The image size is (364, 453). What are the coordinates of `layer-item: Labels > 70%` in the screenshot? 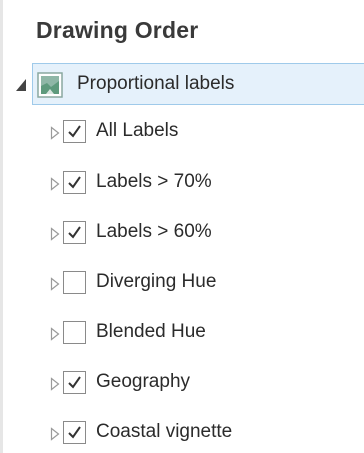 It's located at (200, 184).